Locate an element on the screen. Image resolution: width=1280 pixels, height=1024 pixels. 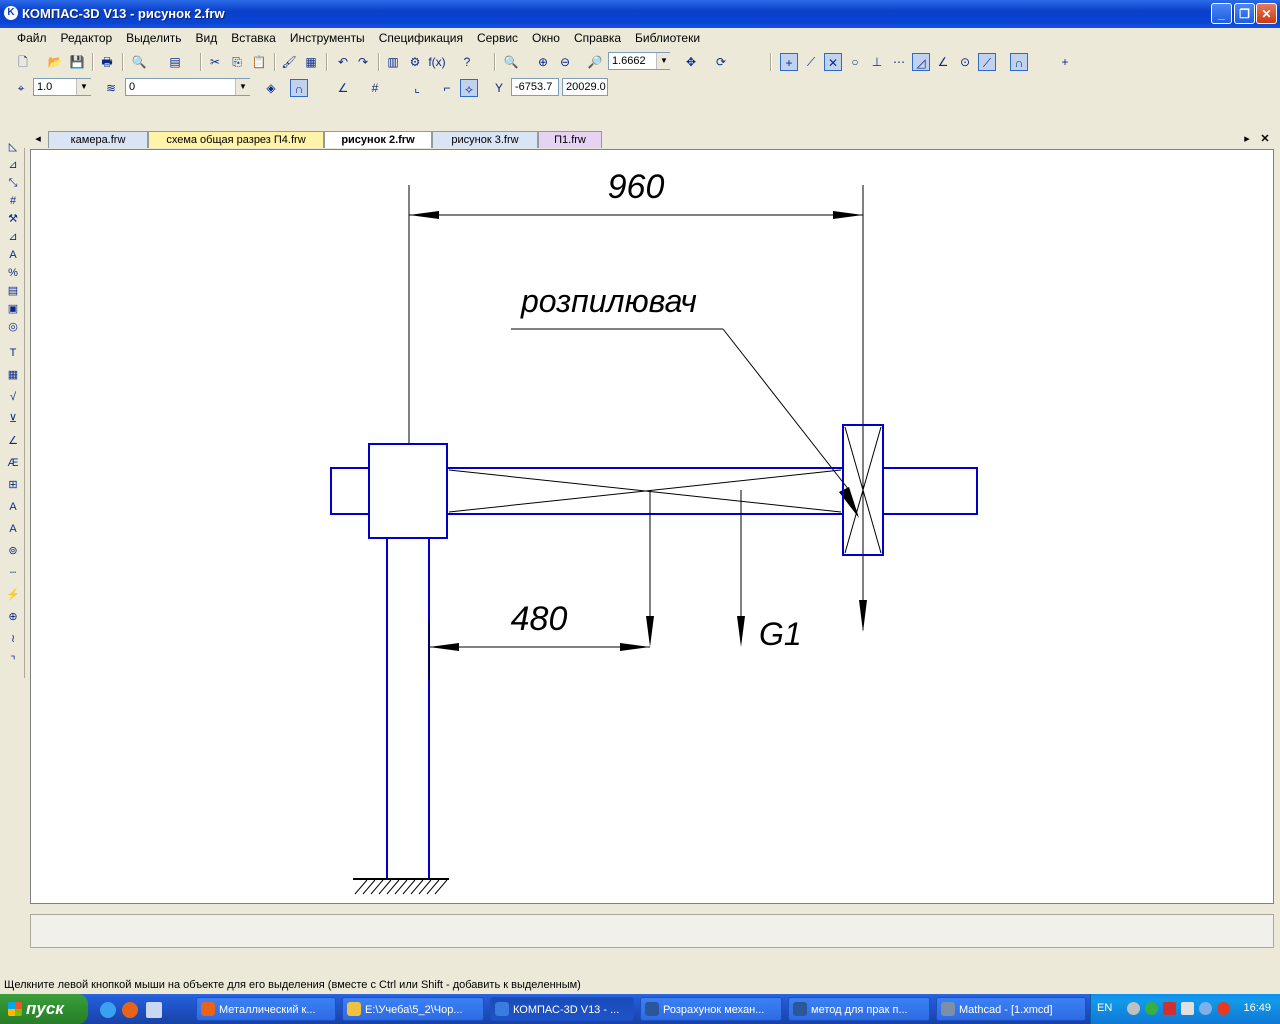
variables-fx-icon: f(x) is located at coordinates (437, 62).